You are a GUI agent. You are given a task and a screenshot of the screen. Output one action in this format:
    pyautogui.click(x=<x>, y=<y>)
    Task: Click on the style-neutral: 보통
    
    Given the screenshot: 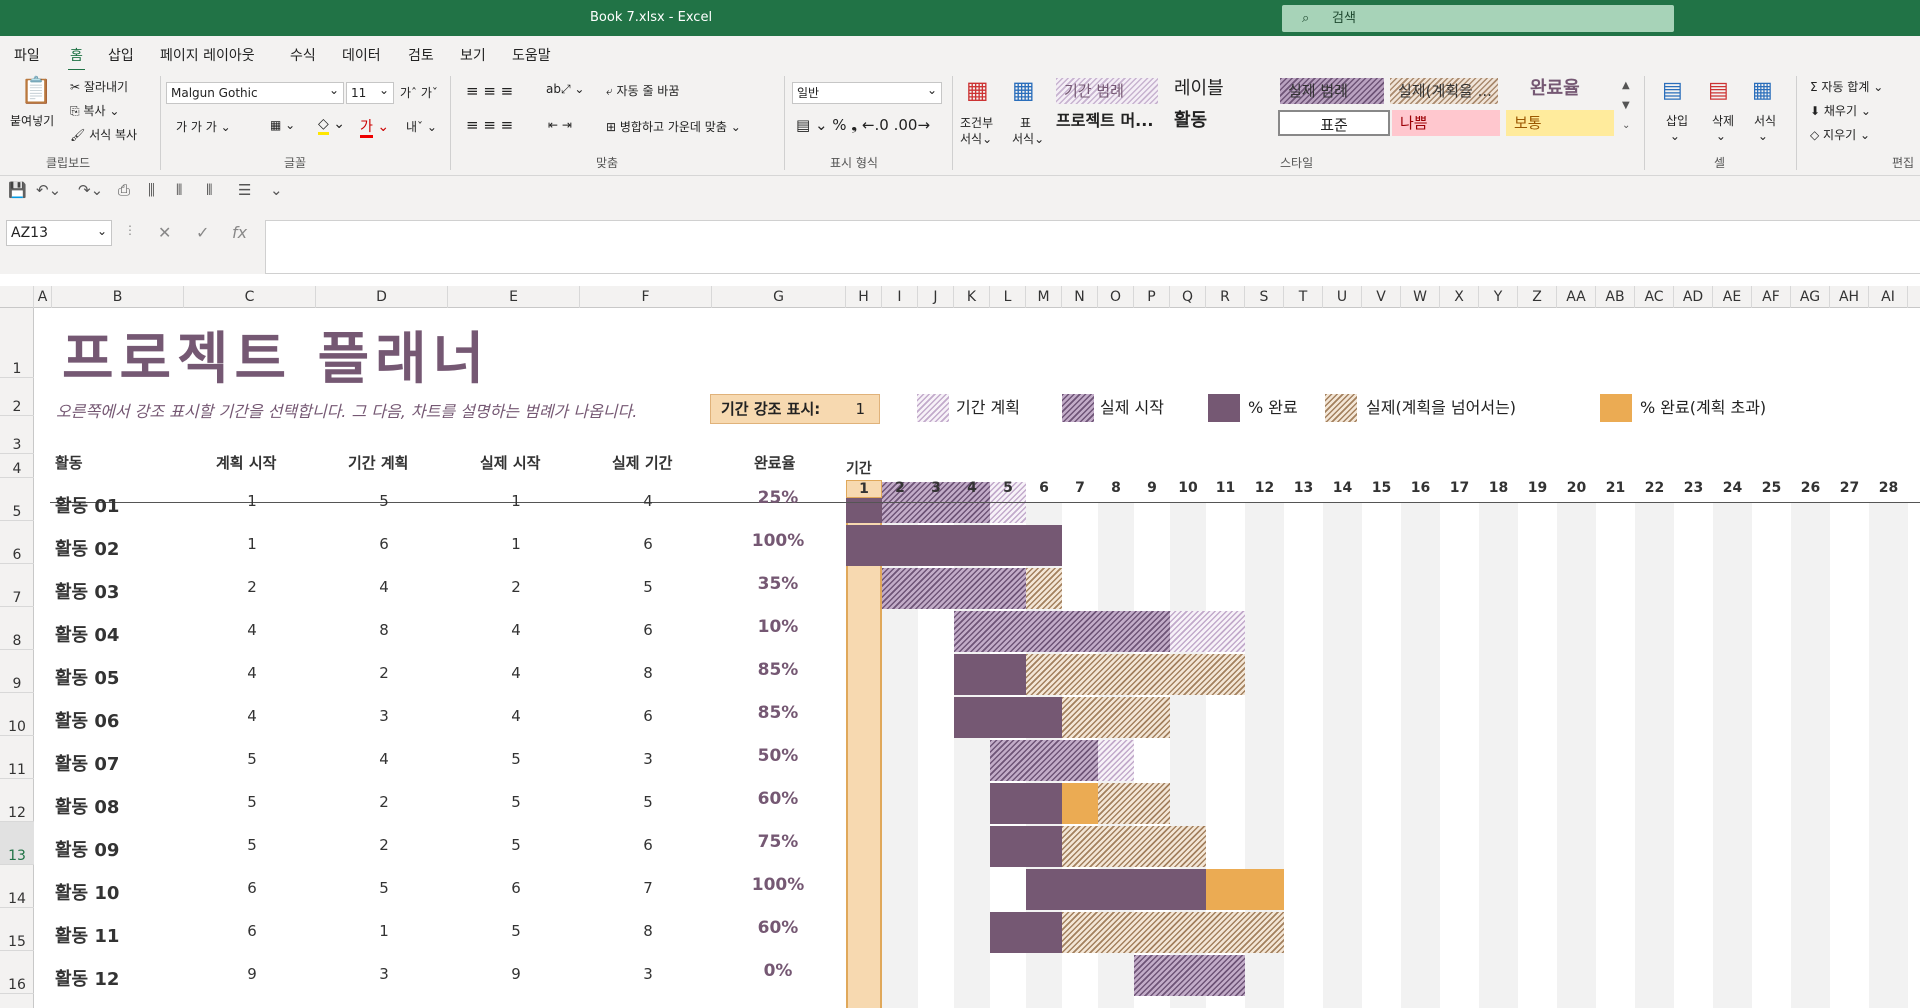 What is the action you would take?
    pyautogui.click(x=1560, y=123)
    